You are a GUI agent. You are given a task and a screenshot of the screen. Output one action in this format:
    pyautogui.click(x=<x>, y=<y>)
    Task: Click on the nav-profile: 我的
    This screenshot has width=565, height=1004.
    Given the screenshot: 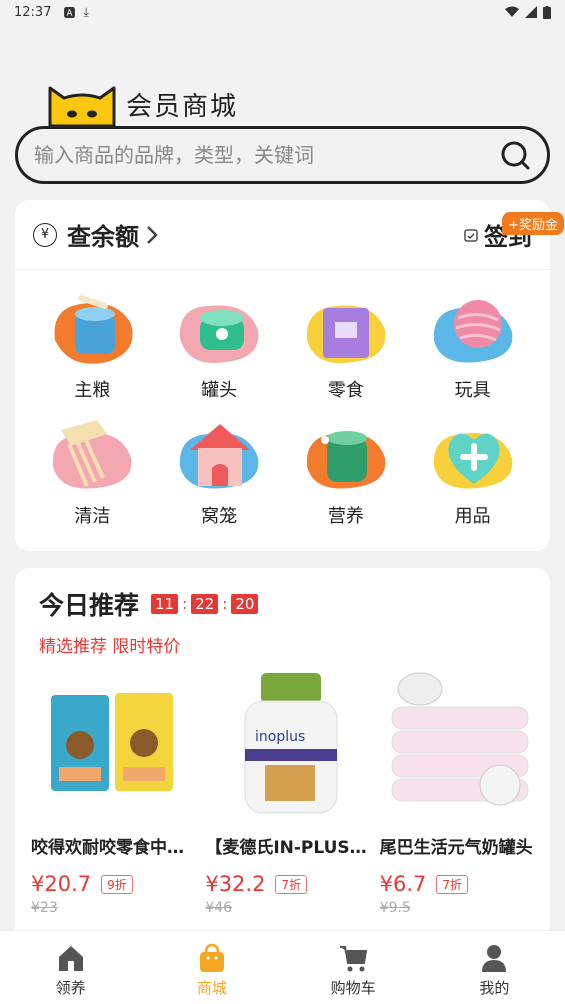 What is the action you would take?
    pyautogui.click(x=494, y=967)
    